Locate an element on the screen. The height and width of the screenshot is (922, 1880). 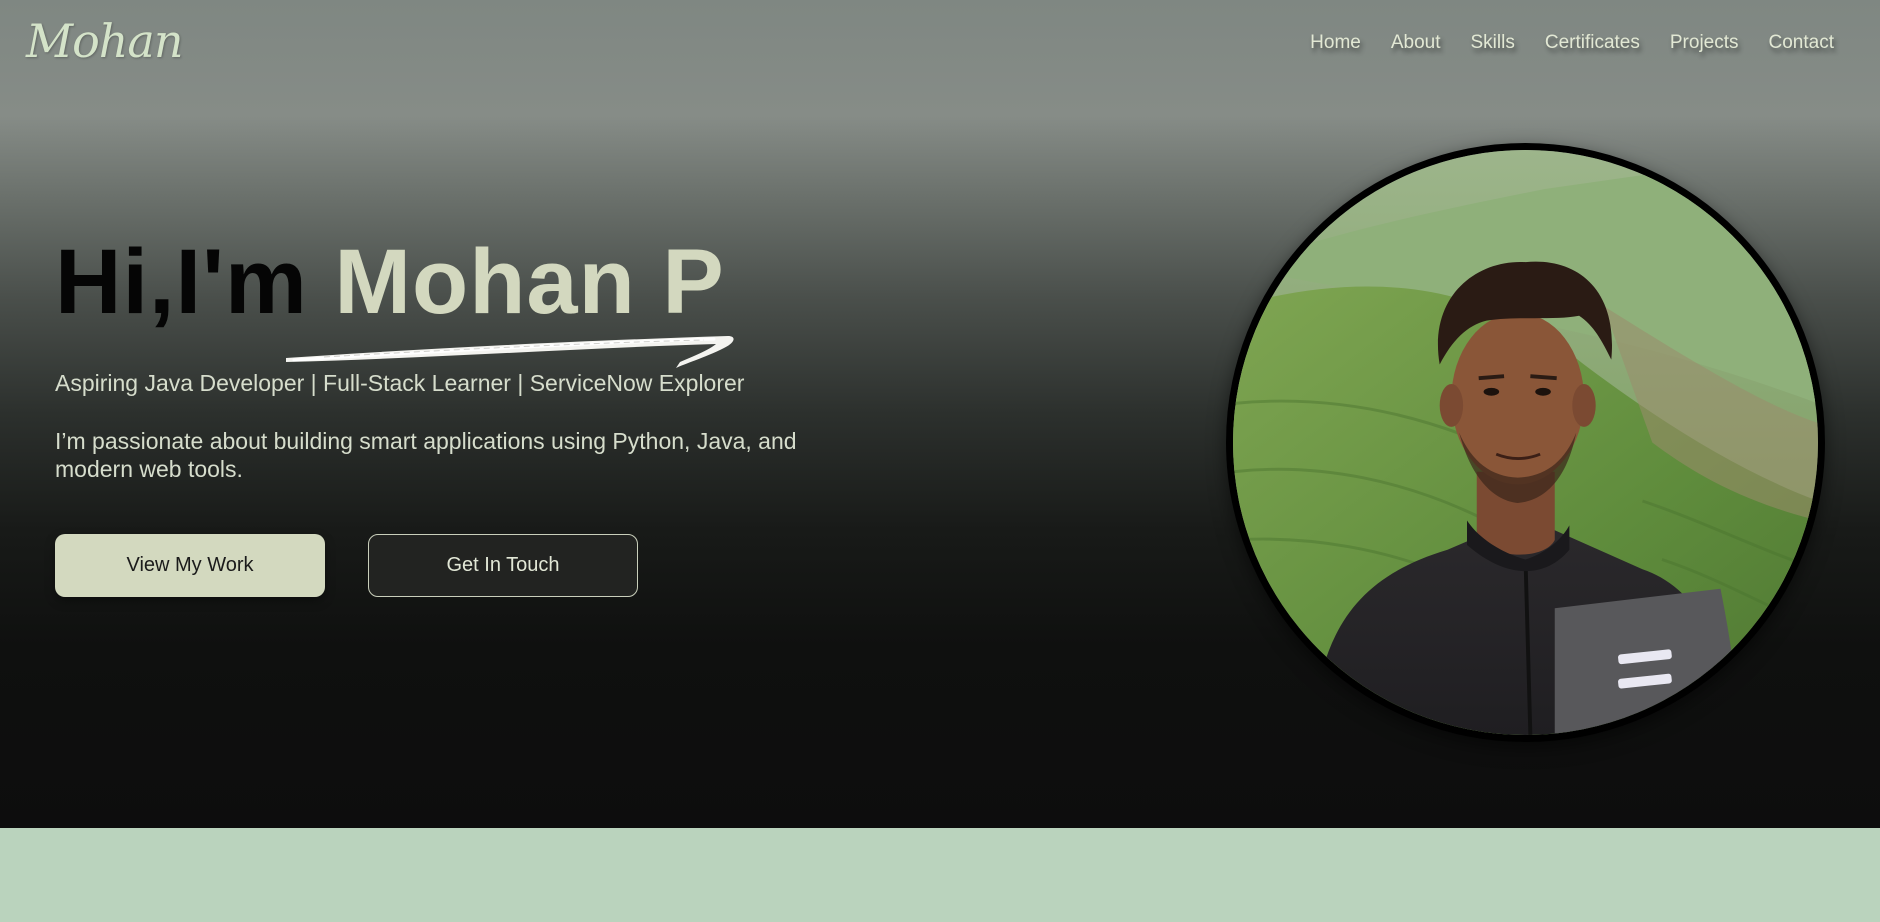
hero-greeting: Hi,I'm is located at coordinates (181, 282).